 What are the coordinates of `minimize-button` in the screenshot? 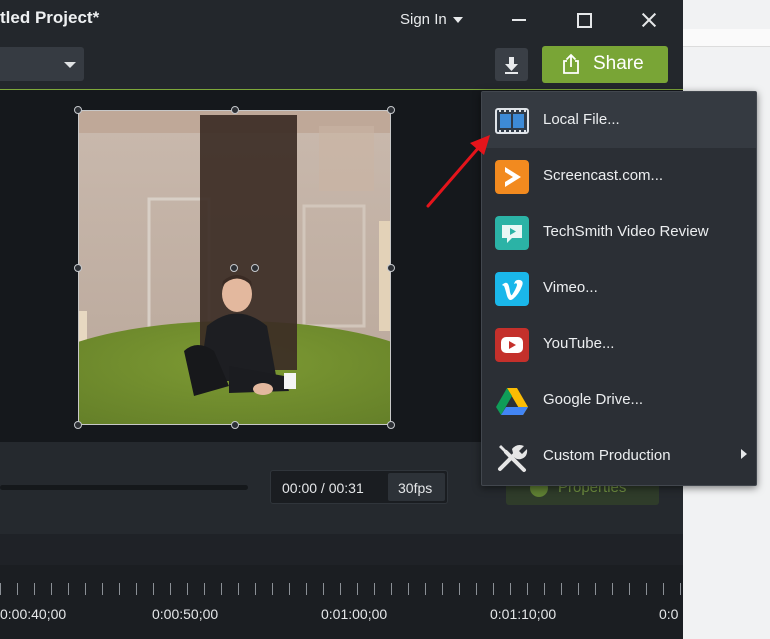 It's located at (519, 20).